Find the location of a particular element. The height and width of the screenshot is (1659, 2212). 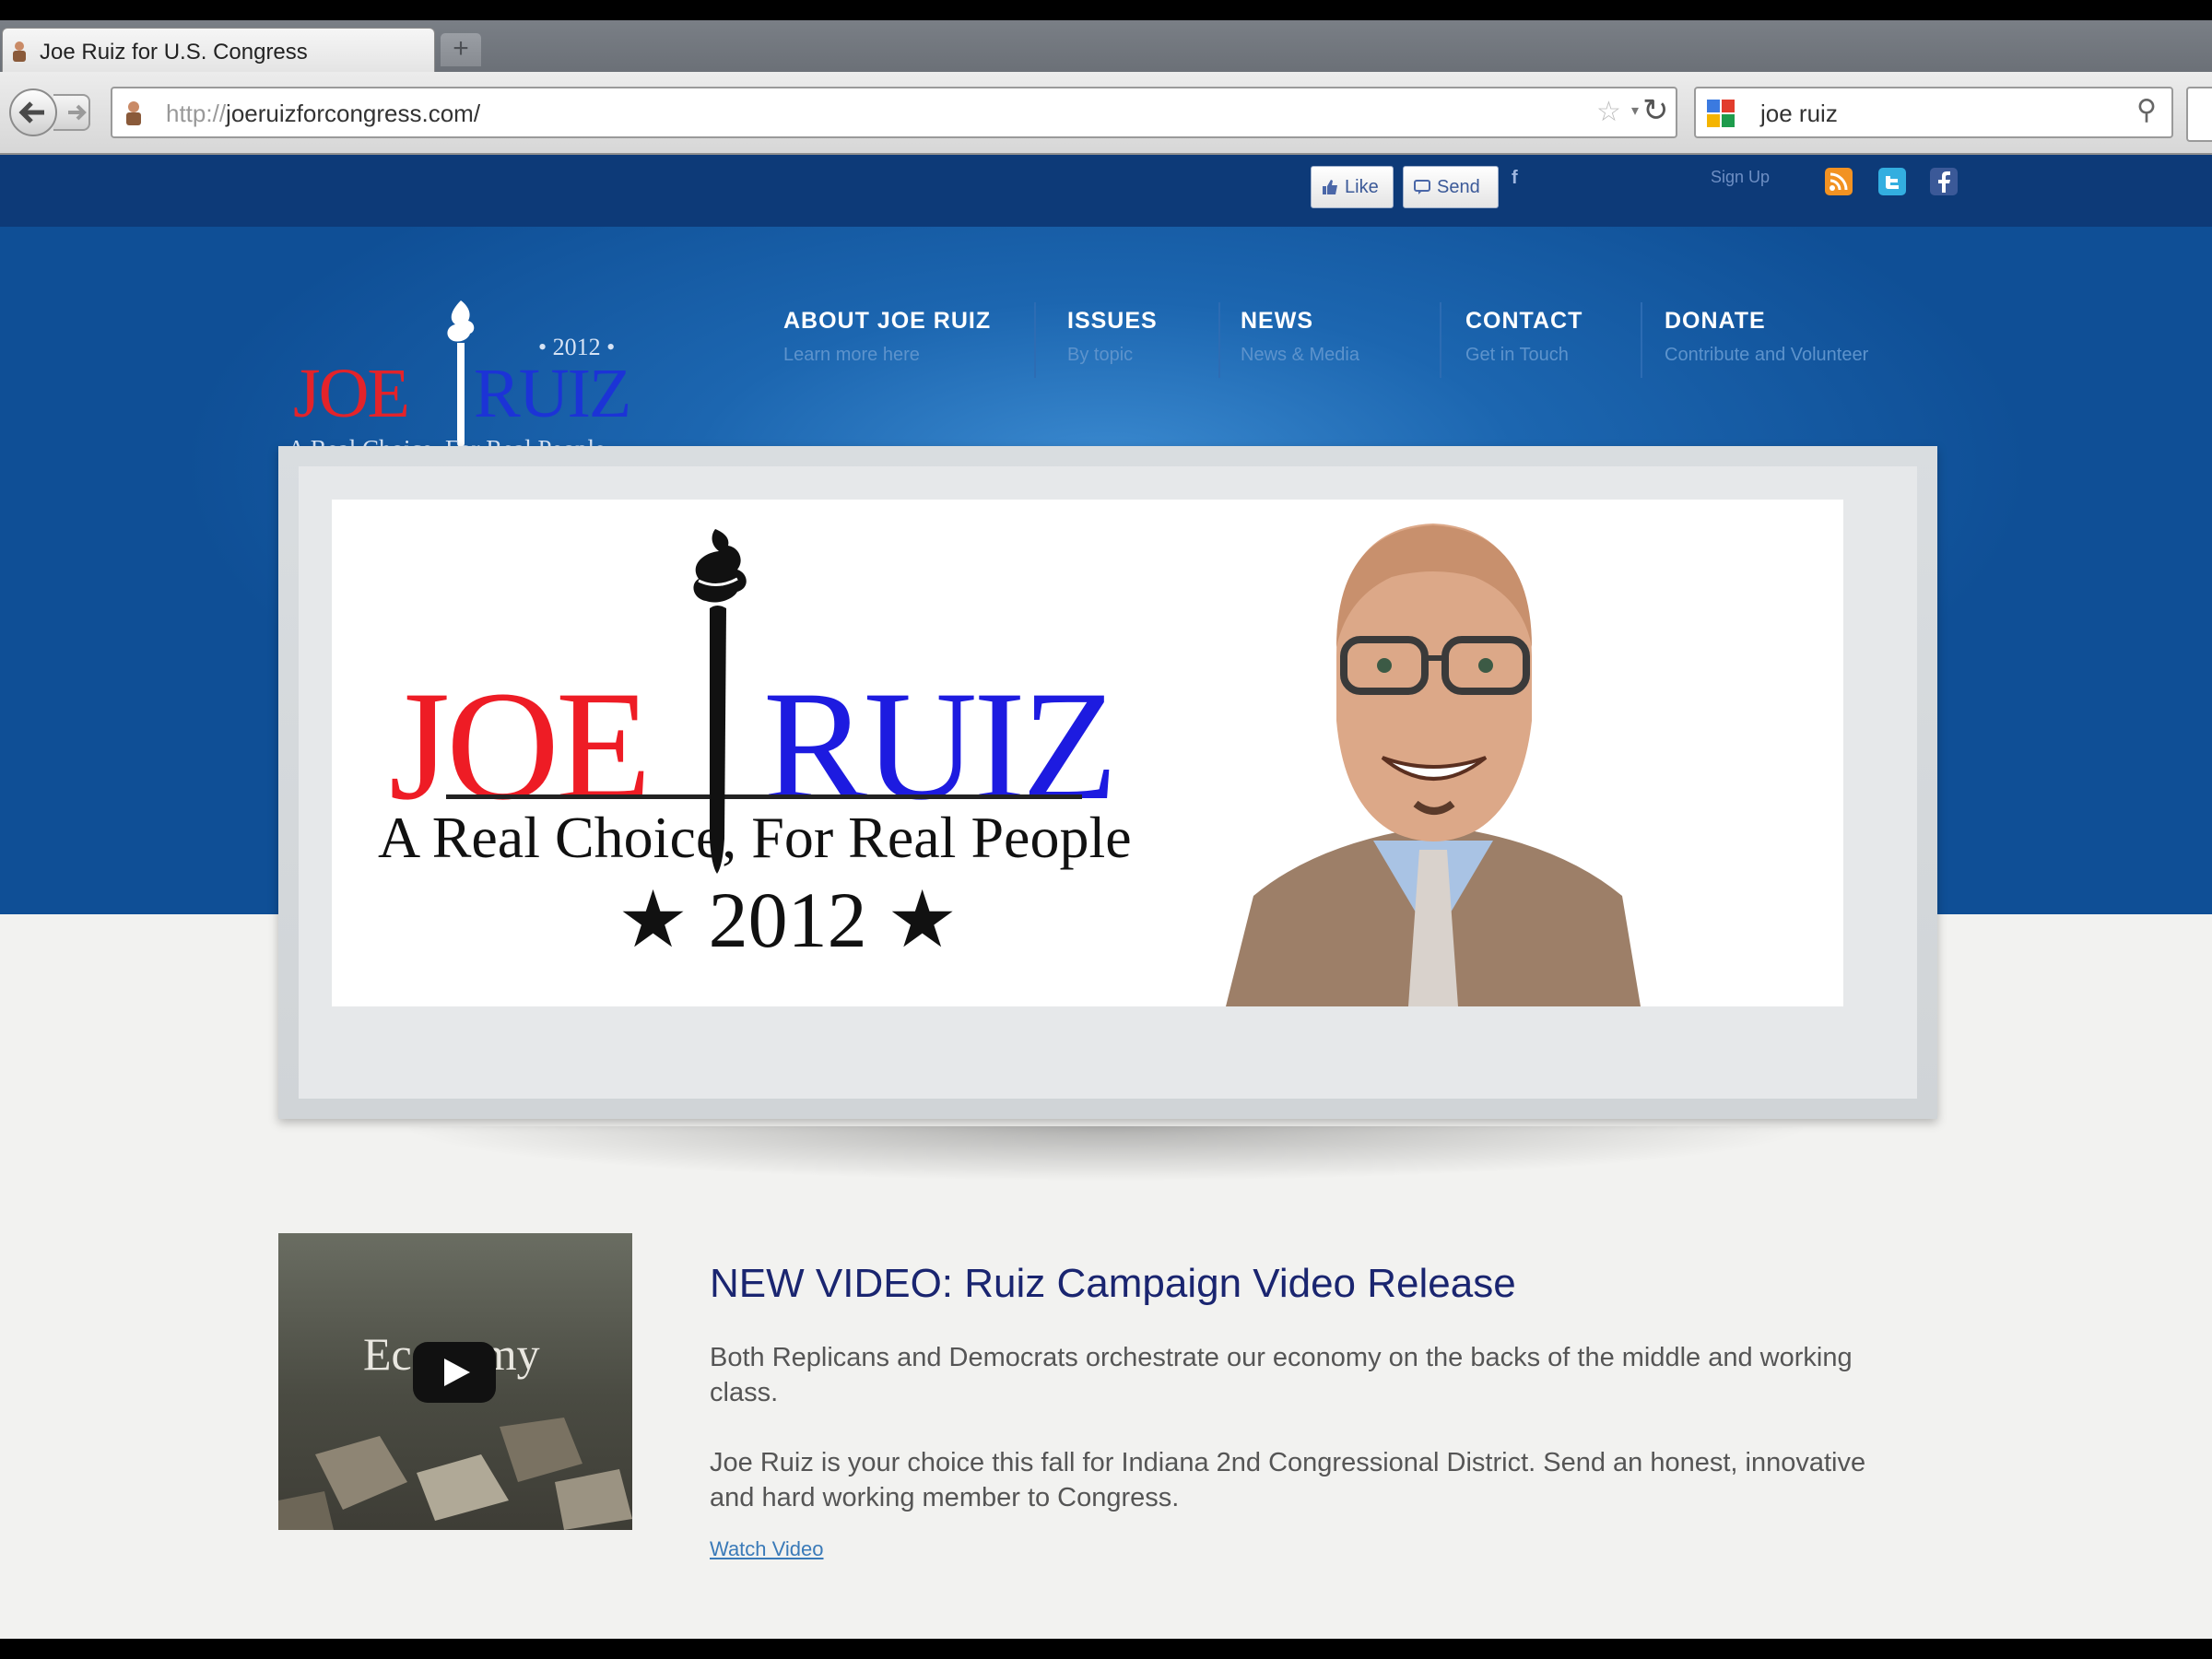

nav-contact: CONTACT Get in Touch is located at coordinates (1529, 341).